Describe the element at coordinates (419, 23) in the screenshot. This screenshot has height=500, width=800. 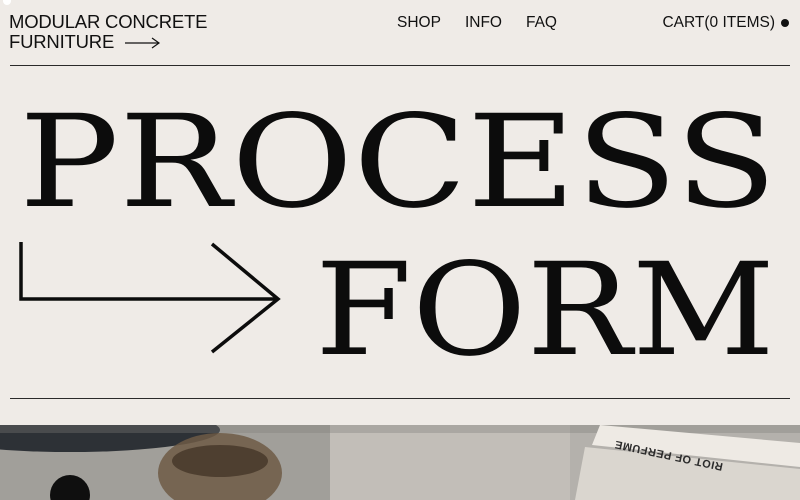
I see `nav-link-shop: SHOP` at that location.